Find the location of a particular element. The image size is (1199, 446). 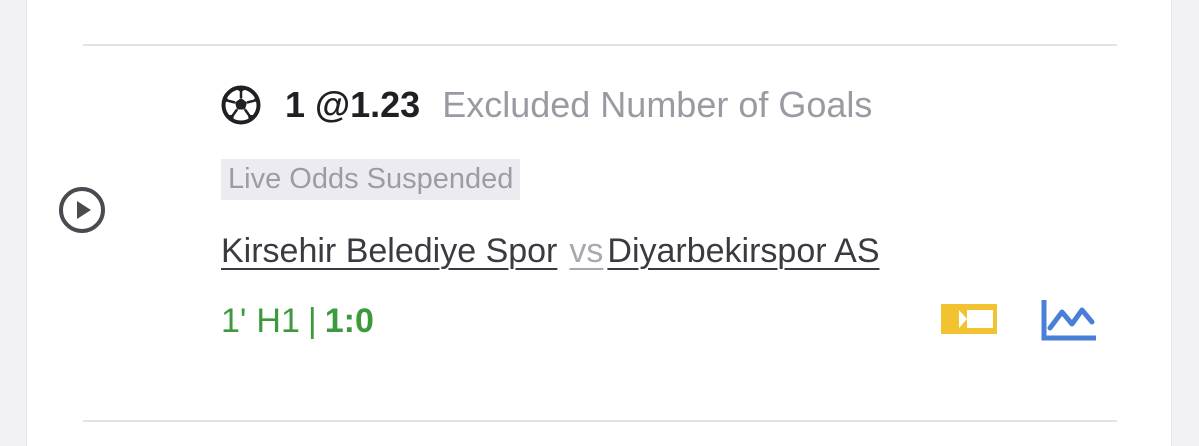

vs-label: vs is located at coordinates (586, 250).